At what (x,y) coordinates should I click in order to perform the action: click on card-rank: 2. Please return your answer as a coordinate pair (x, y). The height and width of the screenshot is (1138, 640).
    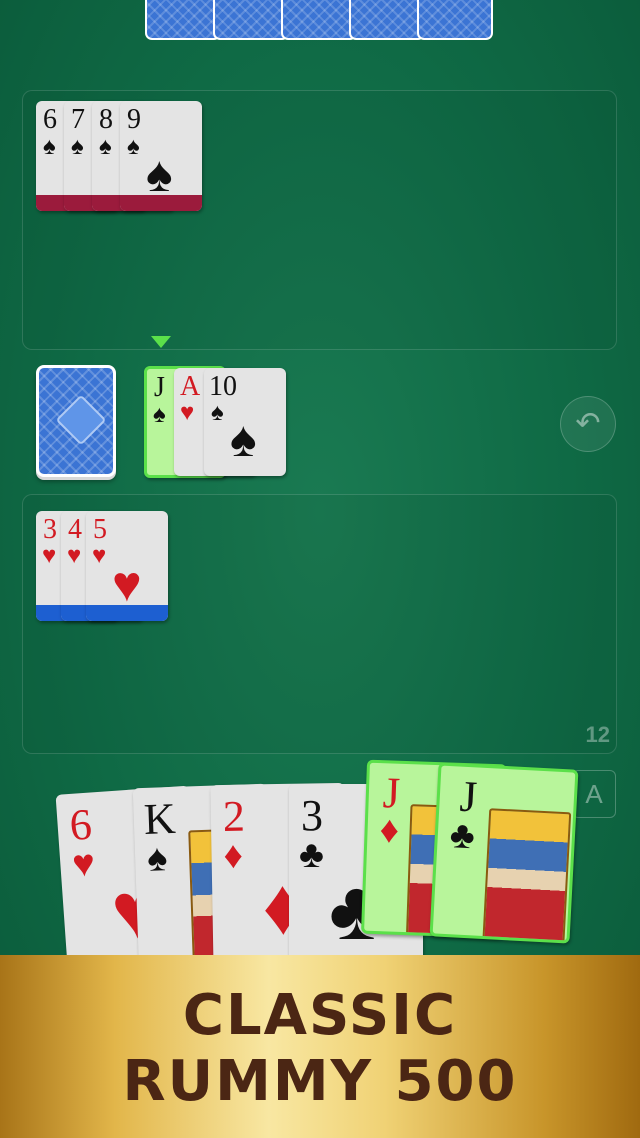
    Looking at the image, I should click on (234, 816).